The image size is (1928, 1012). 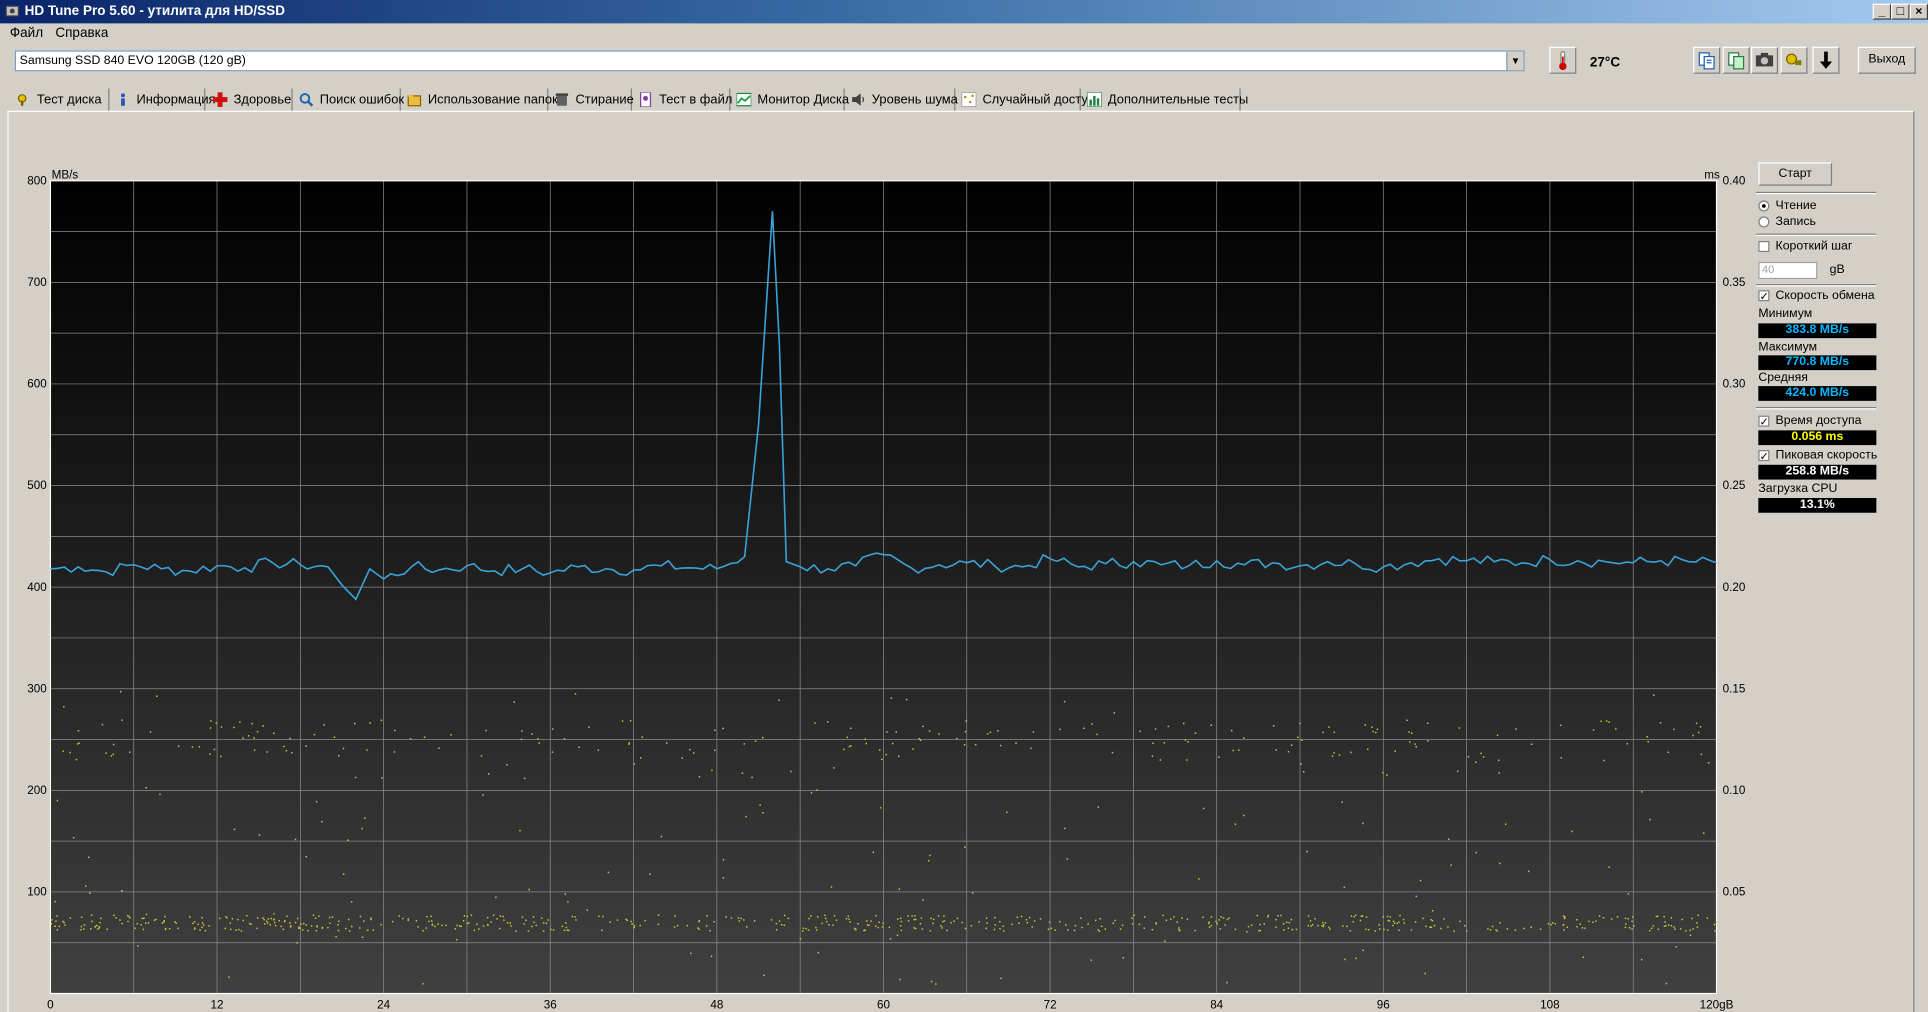 I want to click on copy-text-button, so click(x=1707, y=60).